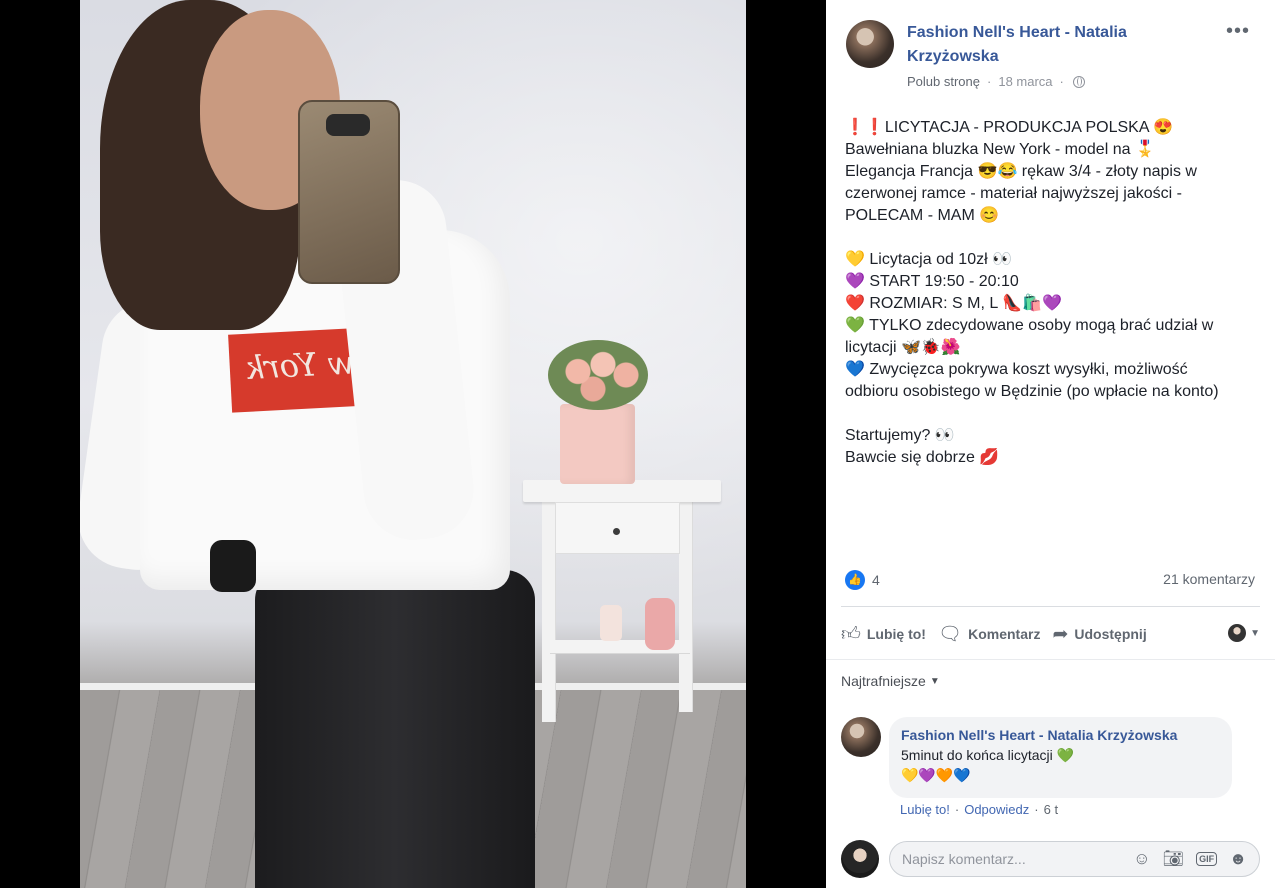 The width and height of the screenshot is (1275, 888). What do you see at coordinates (950, 634) in the screenshot?
I see `speech-bubble-icon: 🗨︎` at bounding box center [950, 634].